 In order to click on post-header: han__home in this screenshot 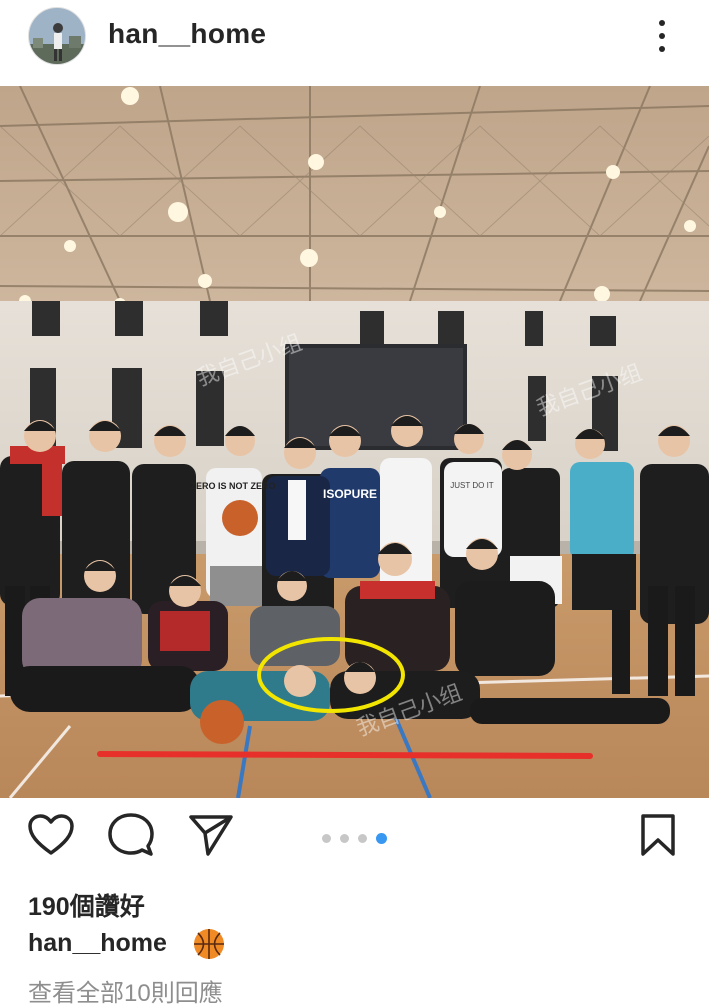, I will do `click(354, 43)`.